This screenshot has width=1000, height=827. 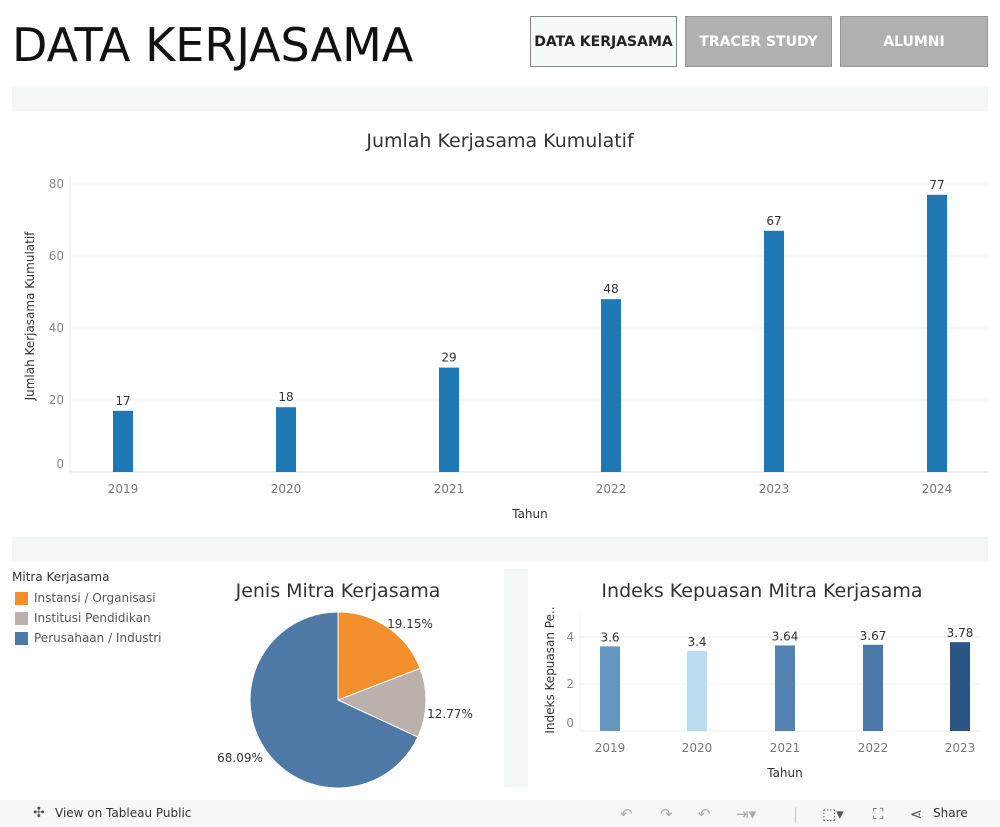 I want to click on y-tick-label: 80, so click(x=56, y=184).